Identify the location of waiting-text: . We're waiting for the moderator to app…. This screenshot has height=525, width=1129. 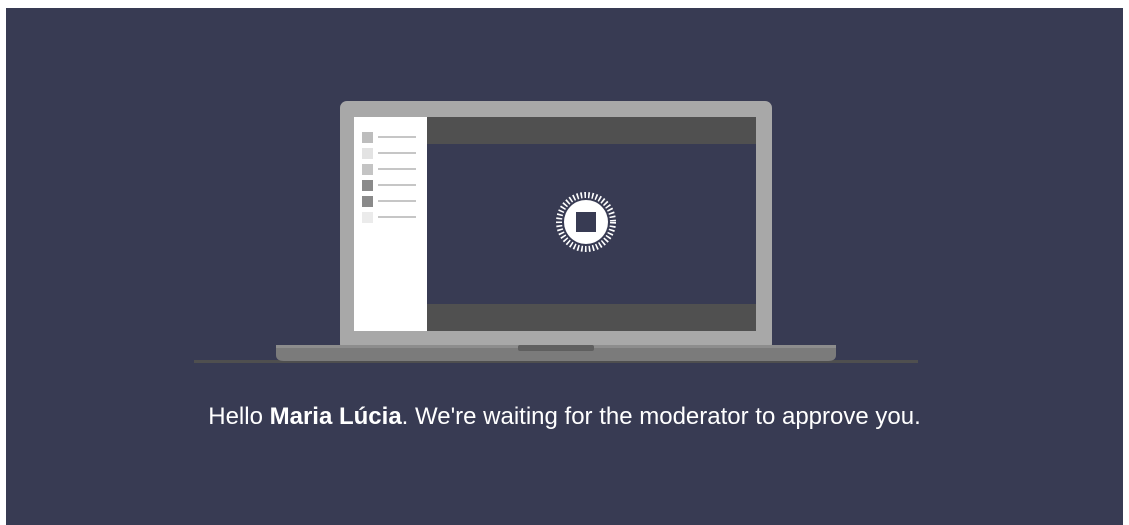
(661, 416).